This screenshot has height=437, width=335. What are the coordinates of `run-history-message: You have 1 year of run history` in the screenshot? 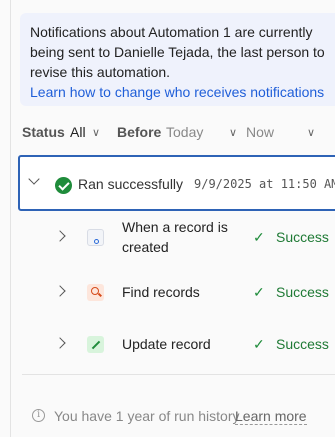 It's located at (147, 416).